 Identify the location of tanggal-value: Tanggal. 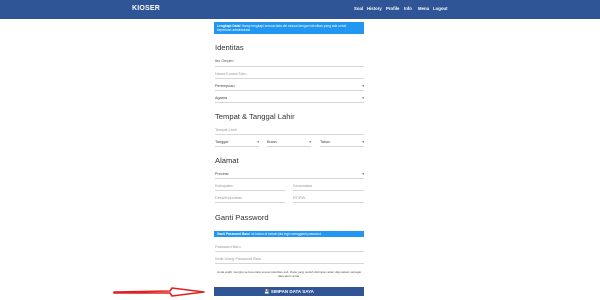
(222, 142).